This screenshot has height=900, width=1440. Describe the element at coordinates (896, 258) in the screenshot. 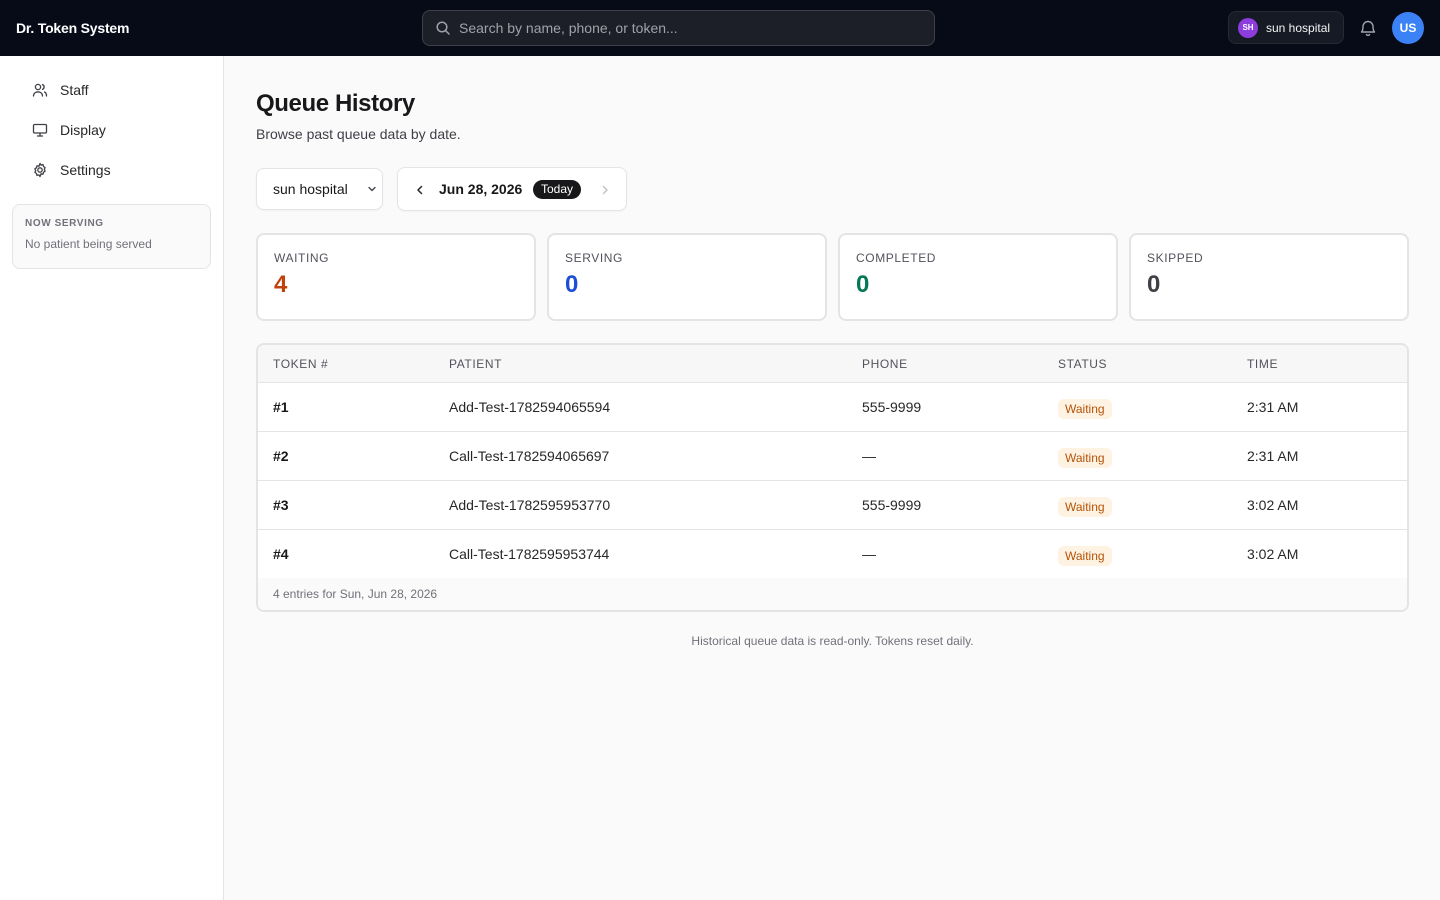

I see `stat-label: COMPLETED` at that location.